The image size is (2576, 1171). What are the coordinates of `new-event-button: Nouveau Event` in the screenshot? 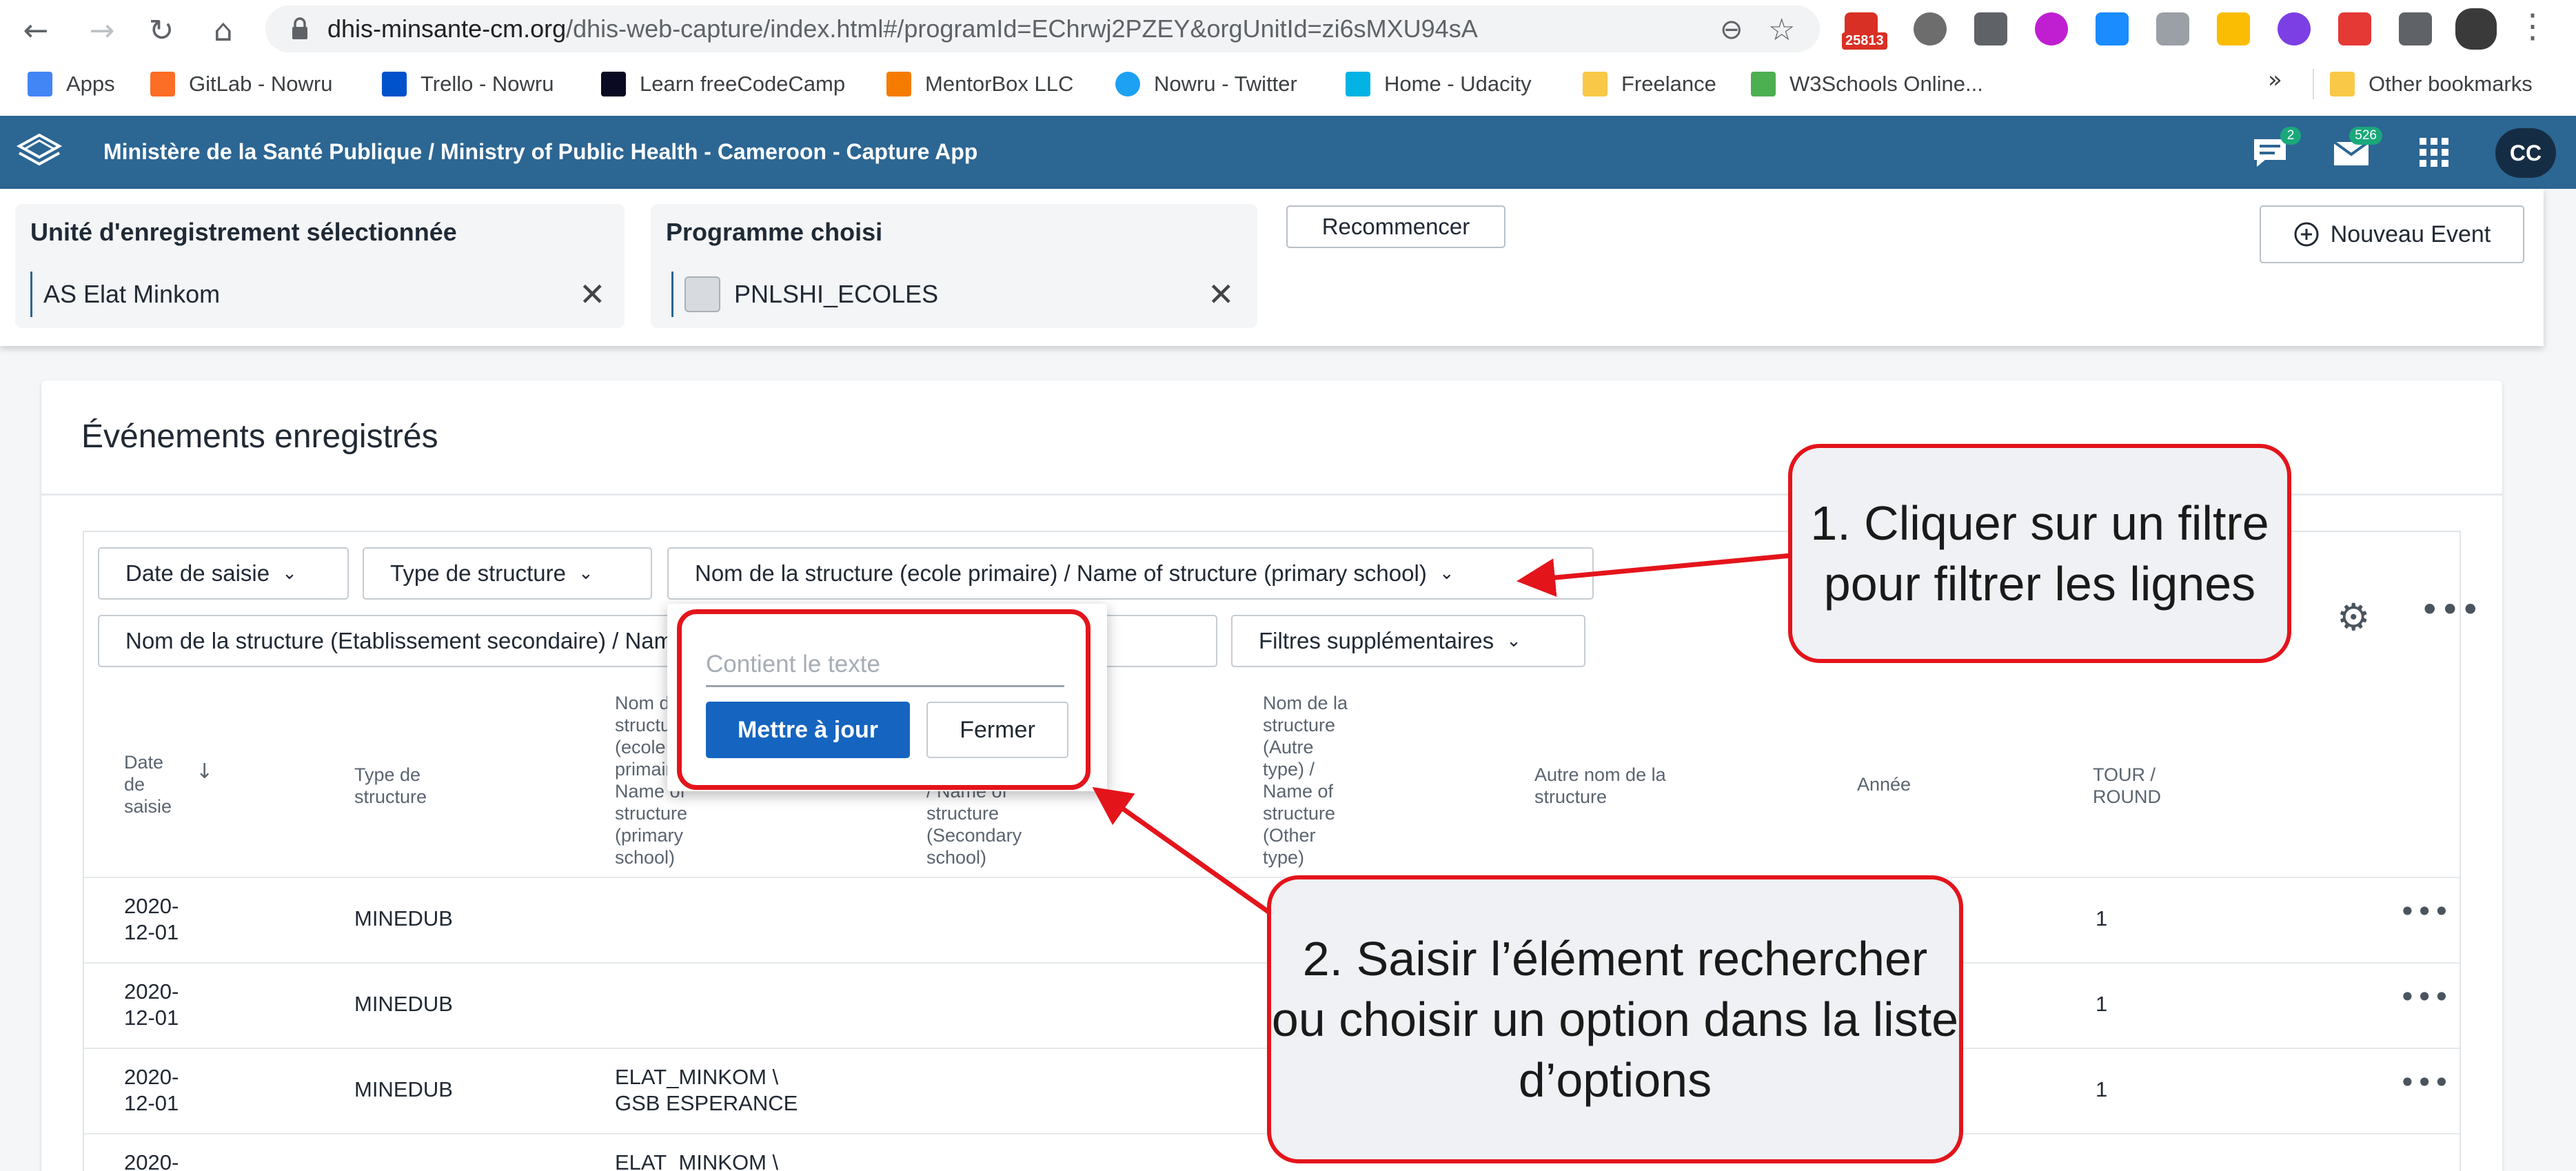 It's located at (2392, 234).